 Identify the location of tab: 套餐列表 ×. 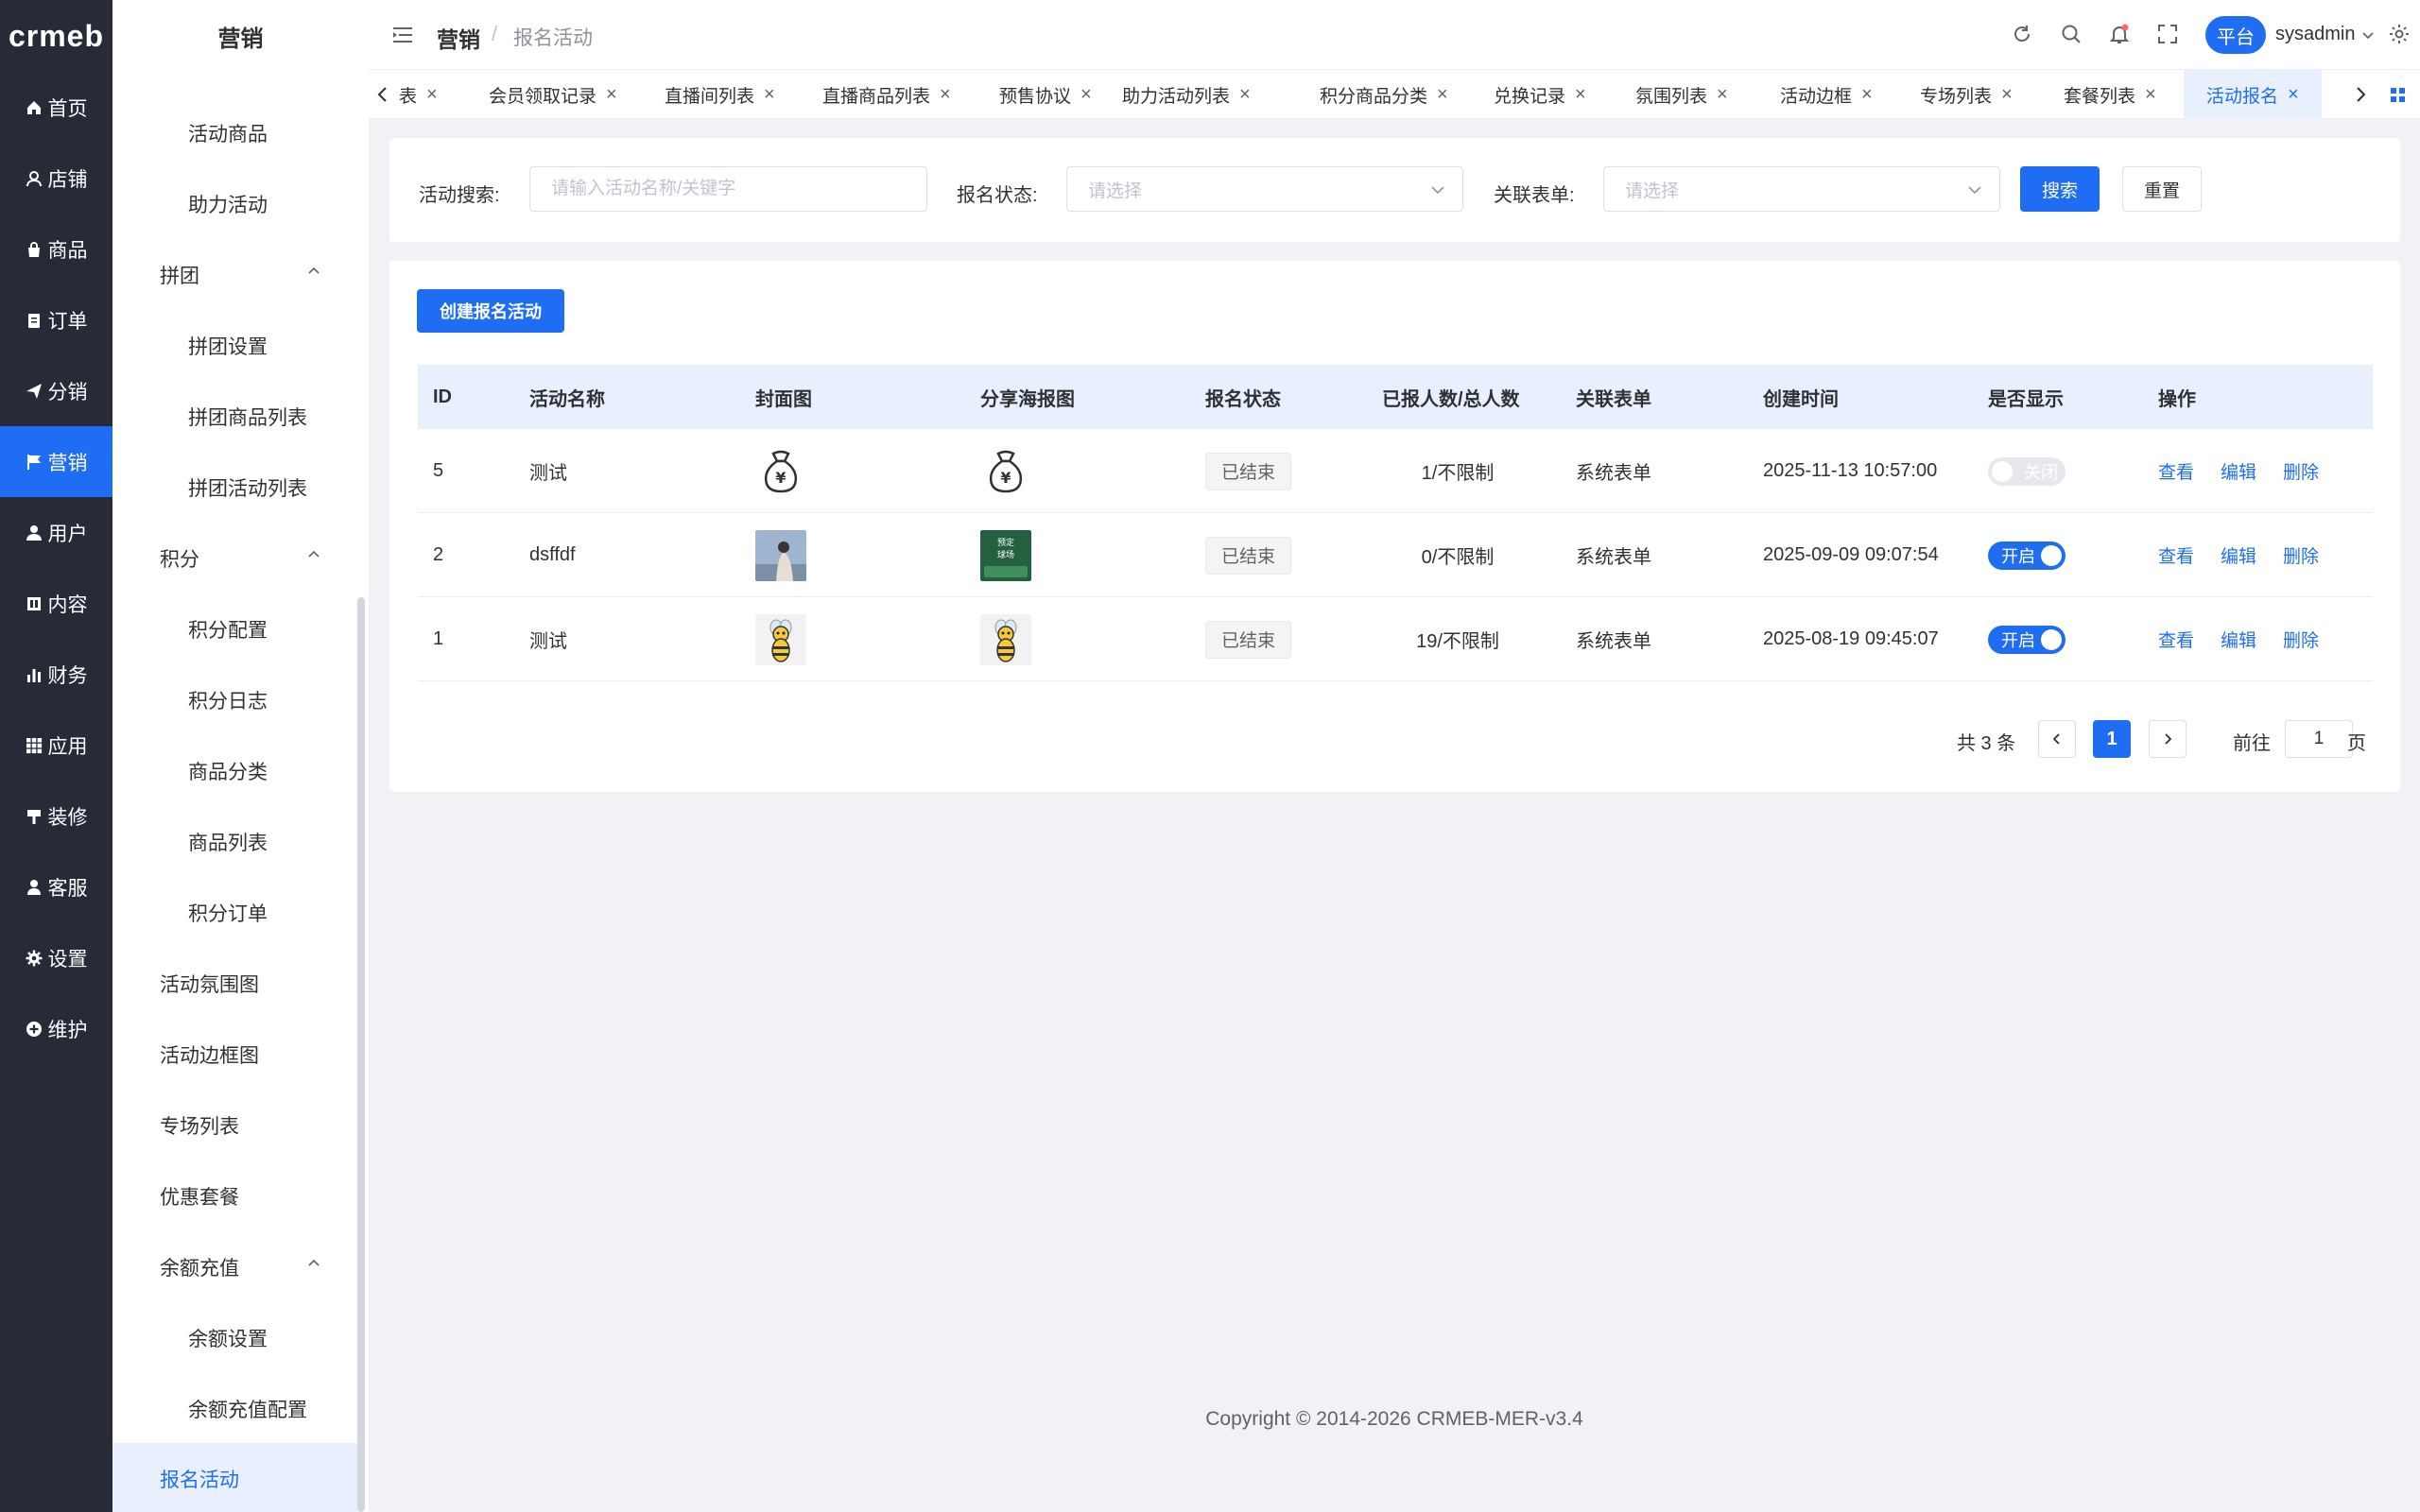
(2110, 94).